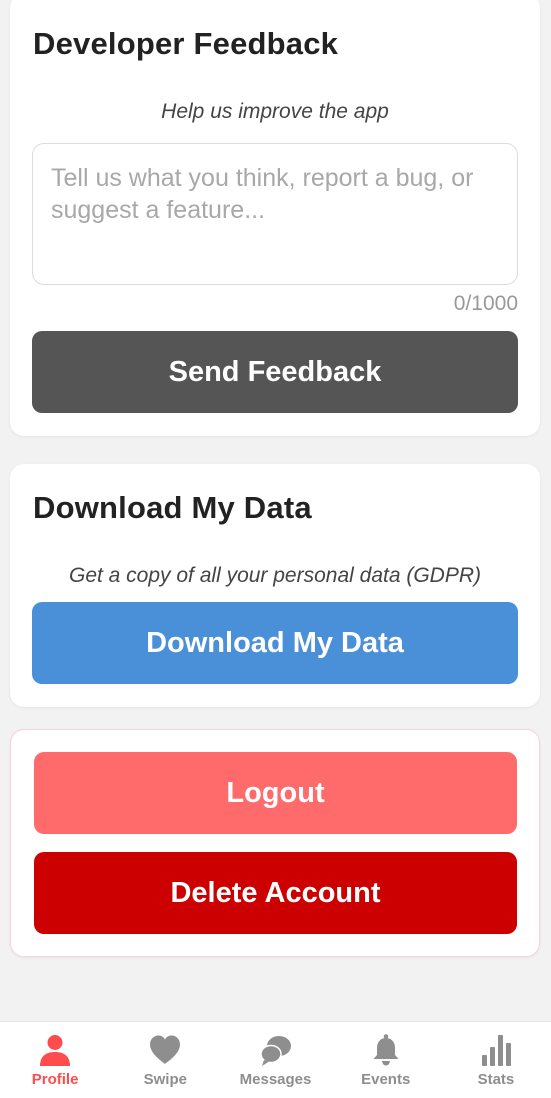  I want to click on tab-stats: Stats, so click(496, 1060).